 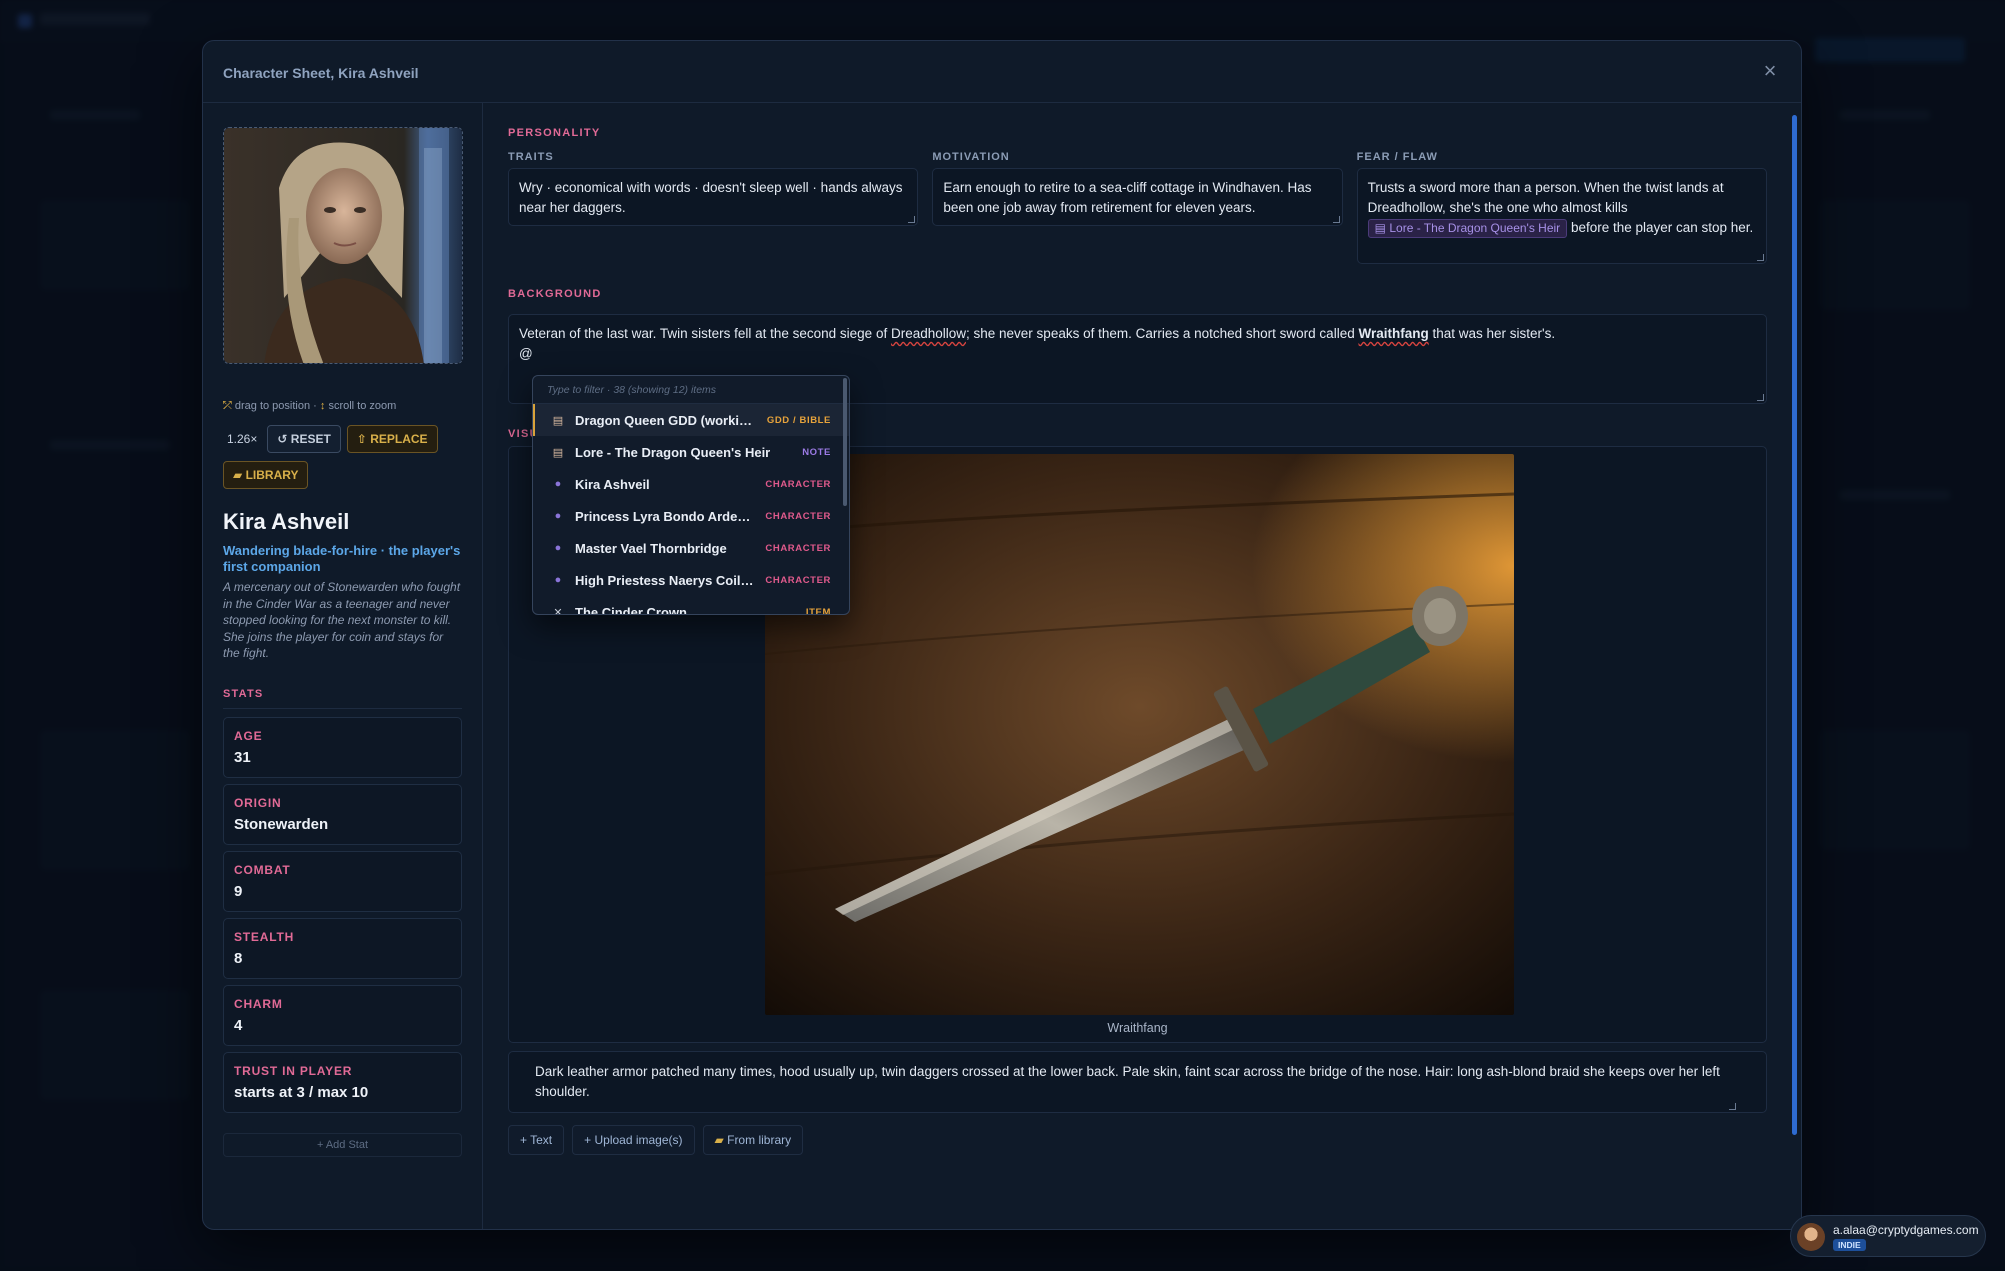 What do you see at coordinates (342, 1144) in the screenshot?
I see `add-stat-button: + Add Stat` at bounding box center [342, 1144].